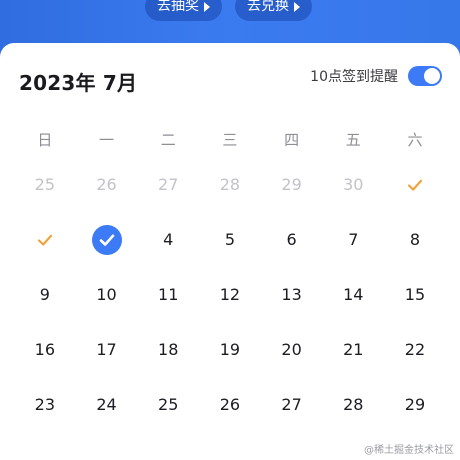 The image size is (460, 460). I want to click on day-number: 5, so click(229, 239).